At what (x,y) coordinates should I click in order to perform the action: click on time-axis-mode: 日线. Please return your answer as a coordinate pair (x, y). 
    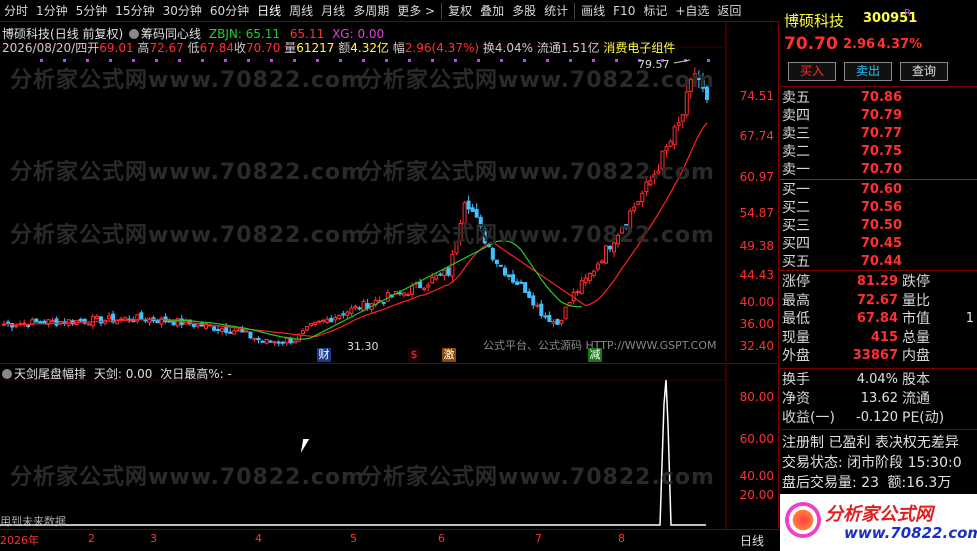
    Looking at the image, I should click on (752, 540).